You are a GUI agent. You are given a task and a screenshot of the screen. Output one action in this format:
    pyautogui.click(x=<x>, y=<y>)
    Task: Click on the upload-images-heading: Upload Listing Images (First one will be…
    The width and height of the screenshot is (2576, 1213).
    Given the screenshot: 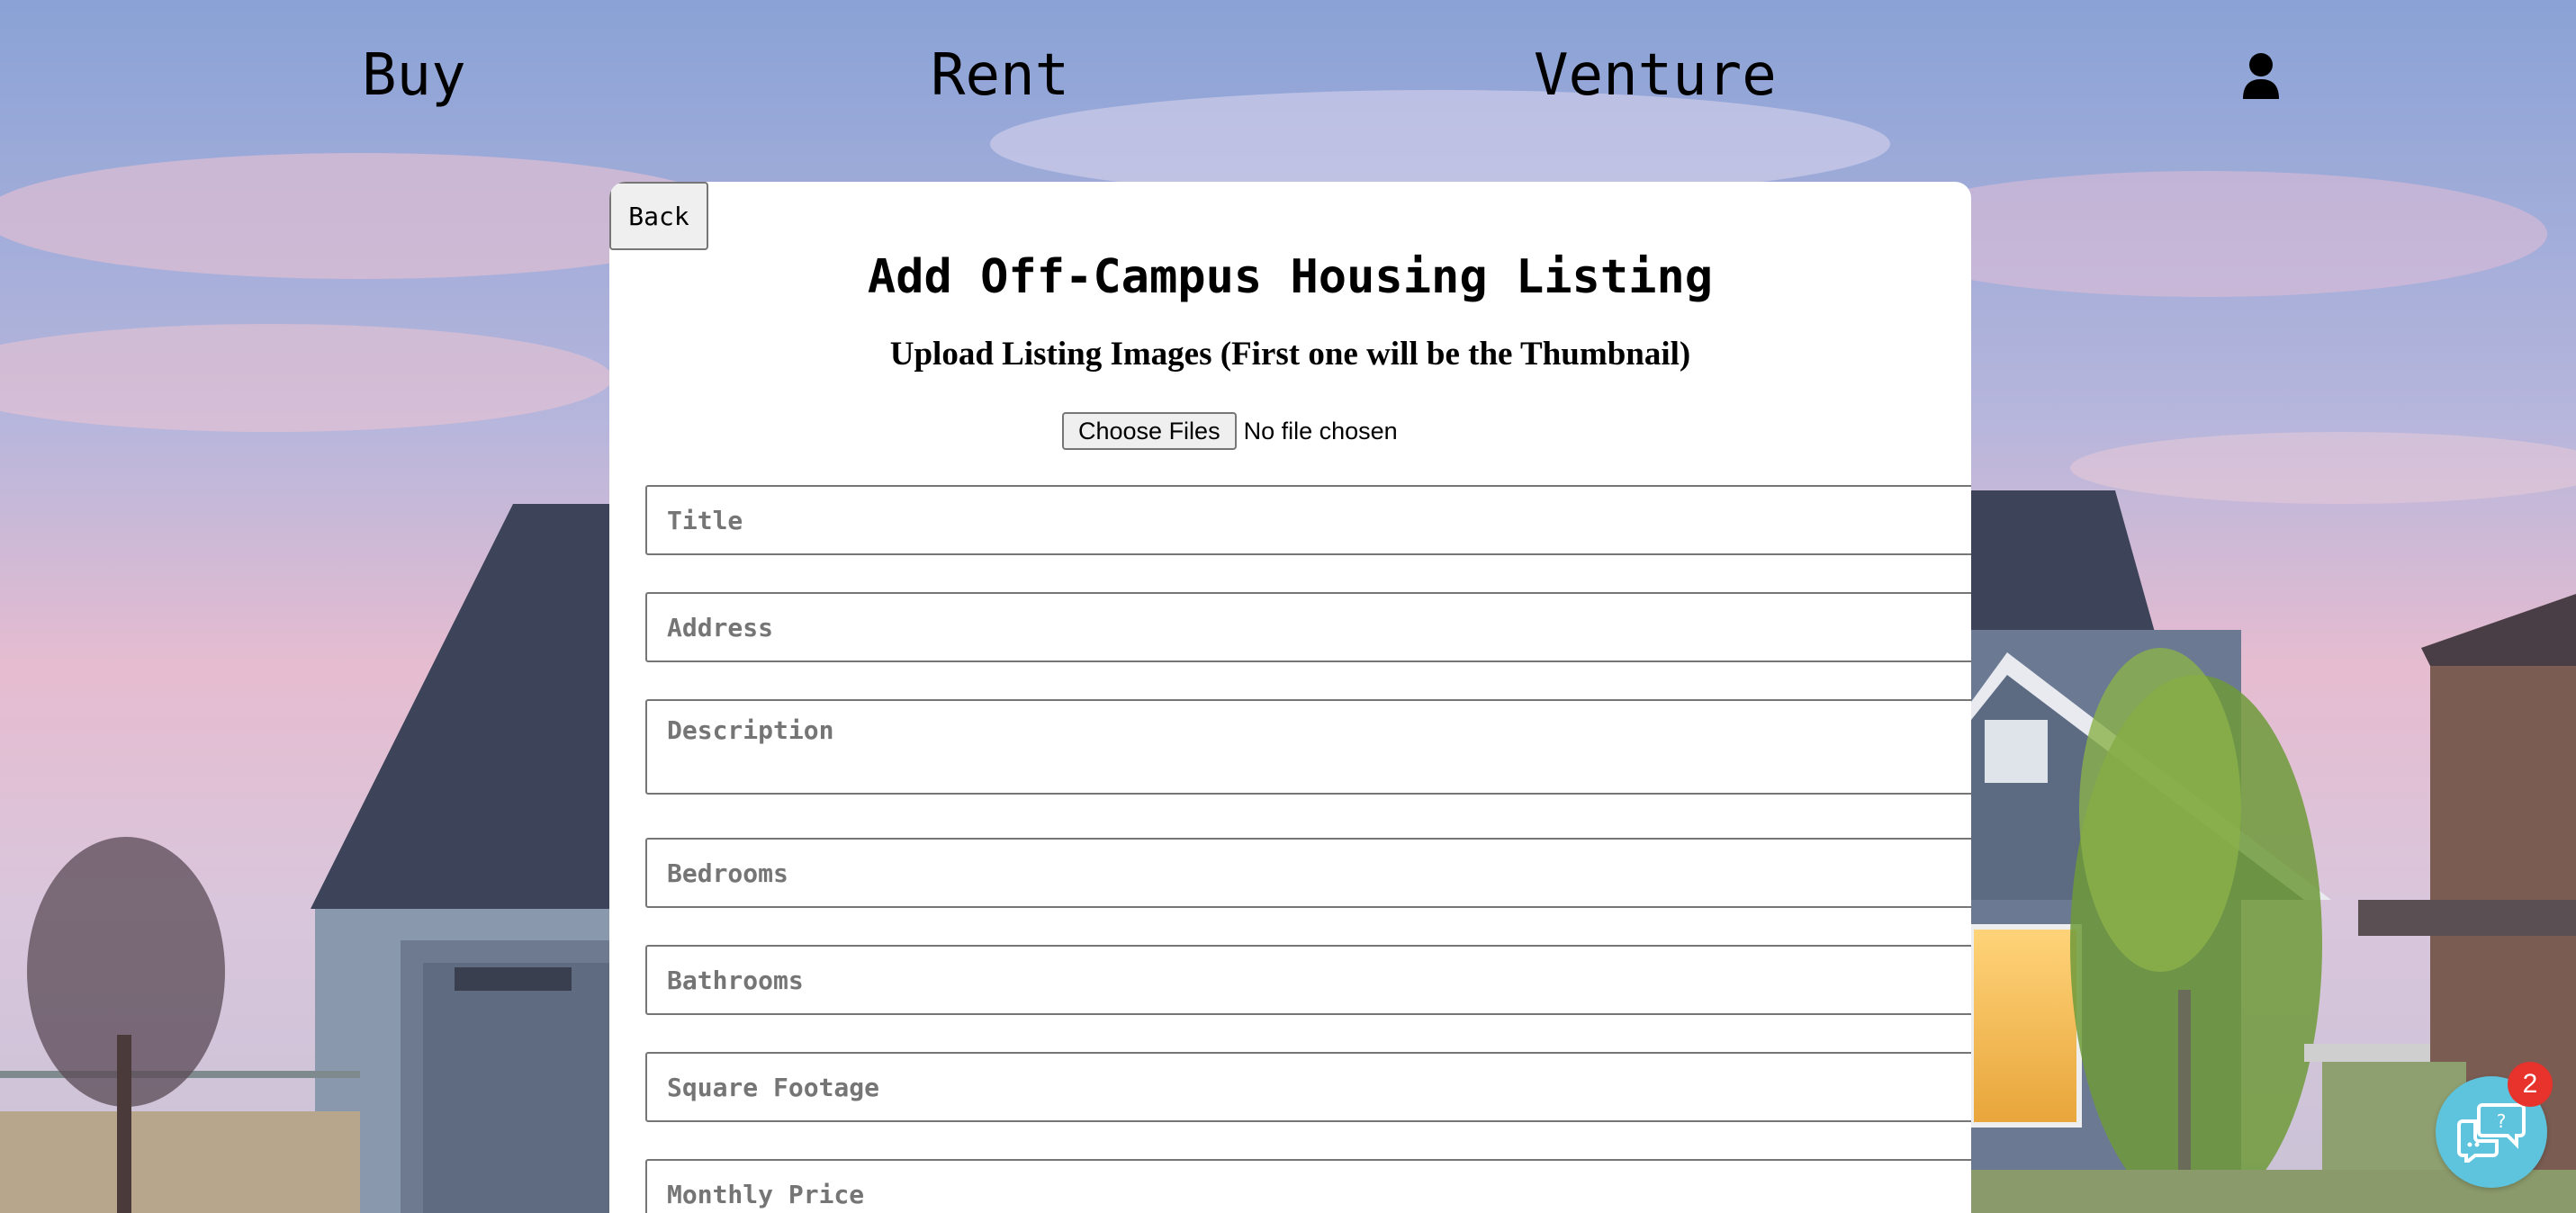 What is the action you would take?
    pyautogui.click(x=1290, y=354)
    